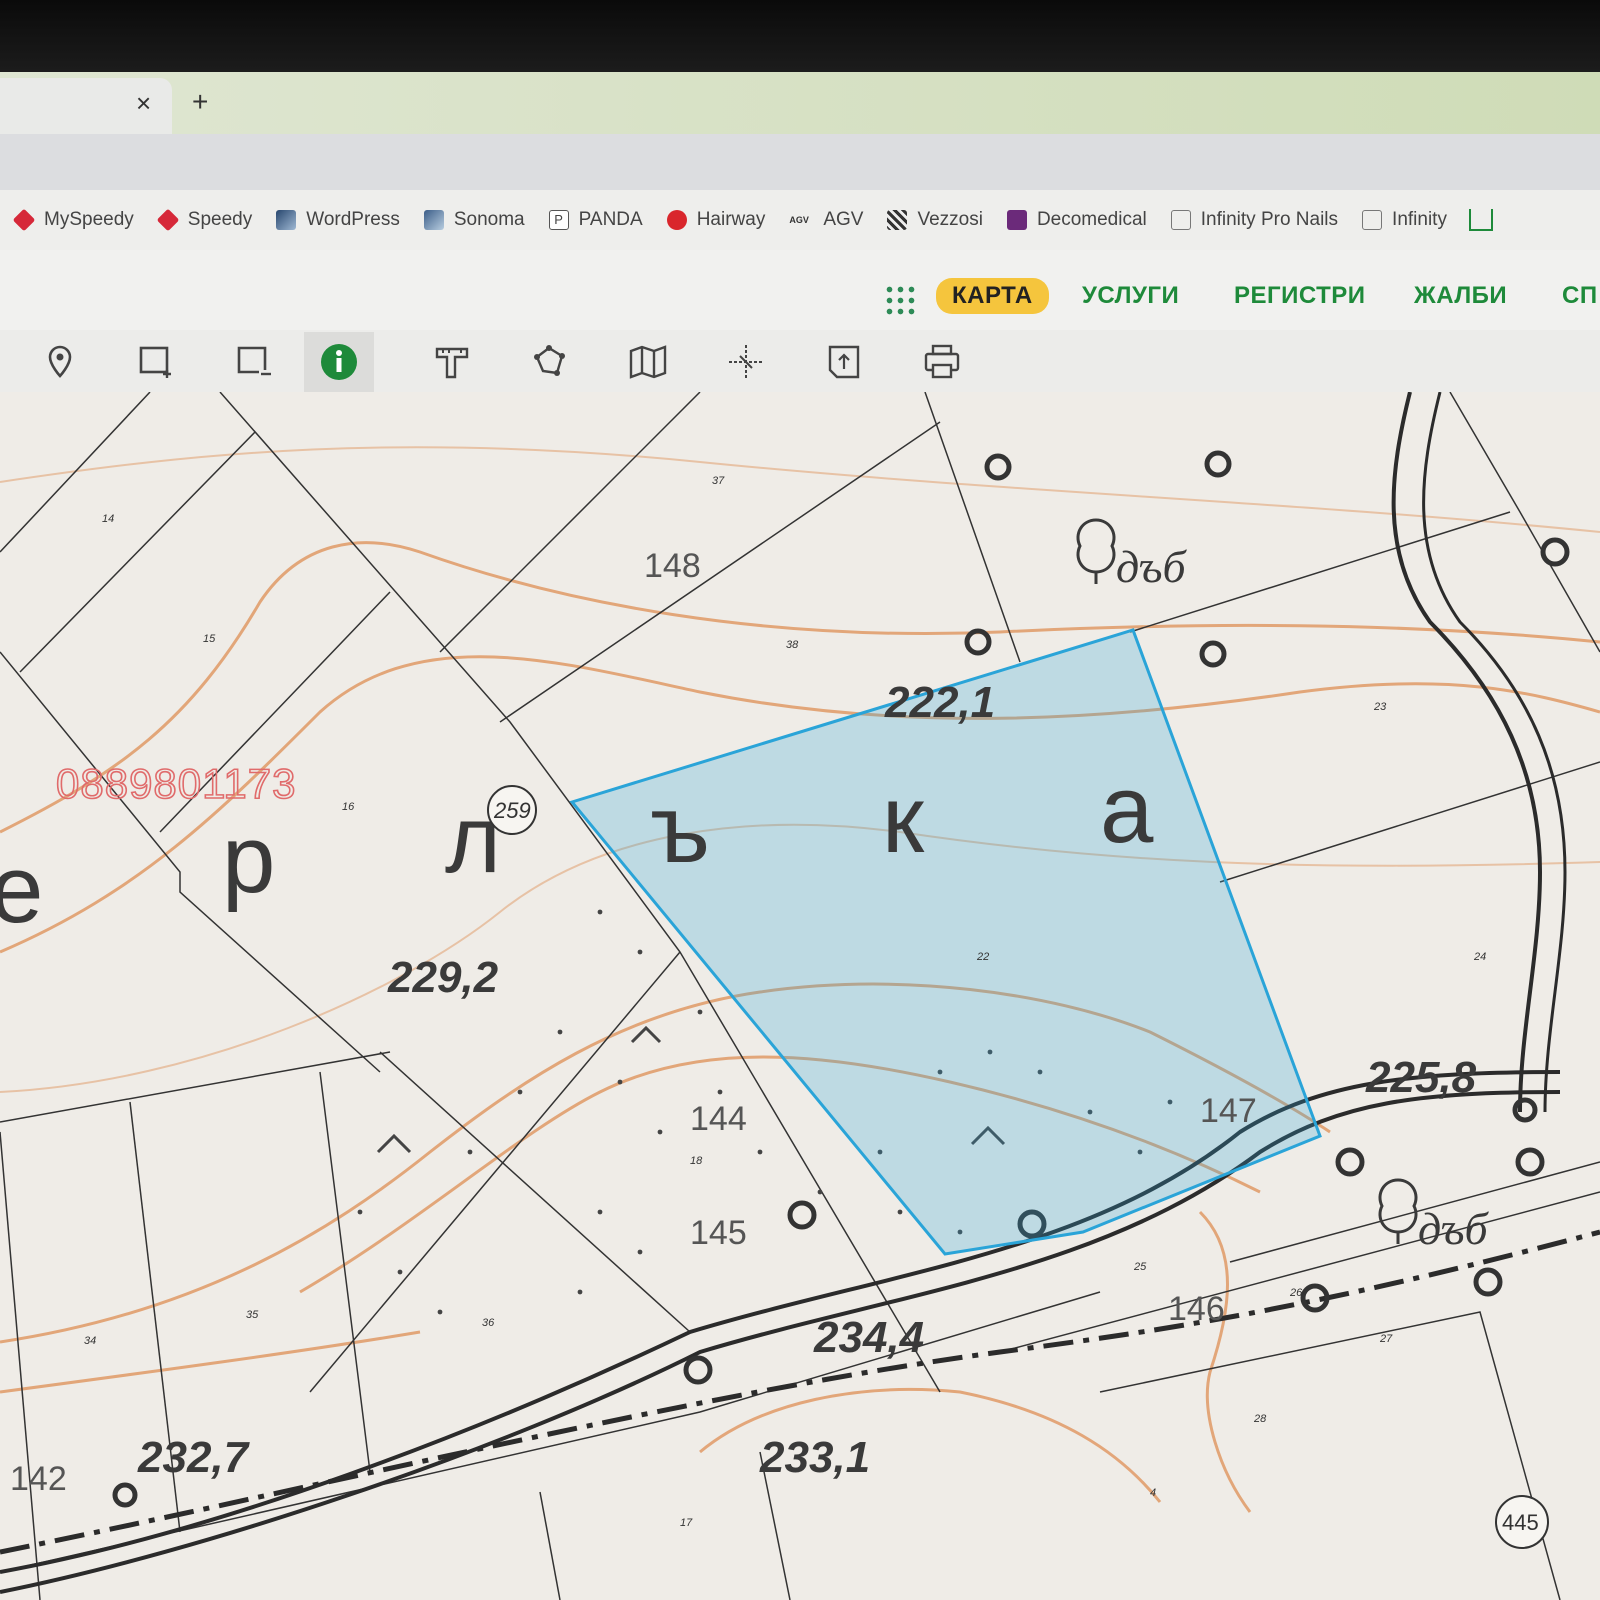 This screenshot has width=1600, height=1600. Describe the element at coordinates (903, 819) in the screenshot. I see `locality-letter: к` at that location.